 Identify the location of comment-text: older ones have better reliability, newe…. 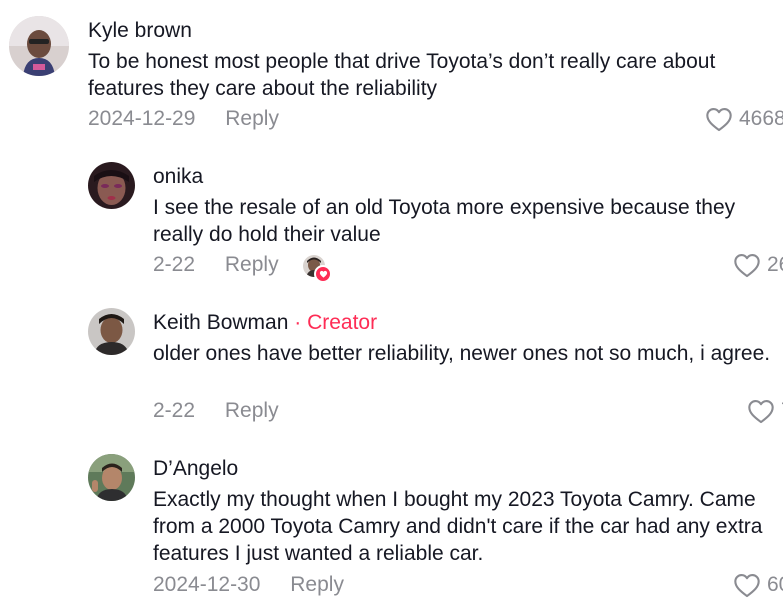
(462, 353).